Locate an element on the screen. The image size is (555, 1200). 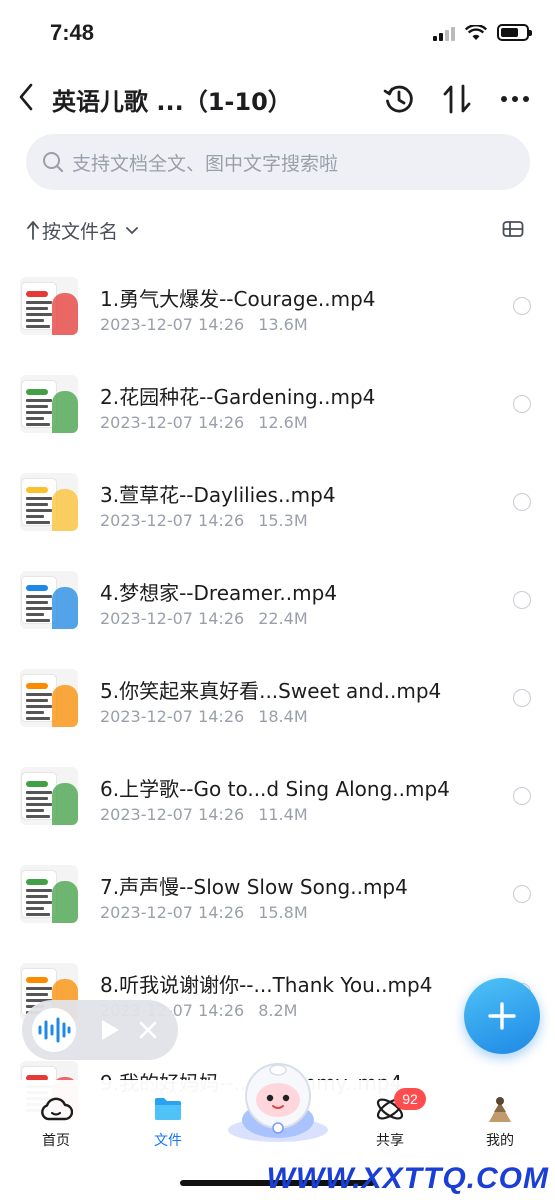
history-button is located at coordinates (399, 99).